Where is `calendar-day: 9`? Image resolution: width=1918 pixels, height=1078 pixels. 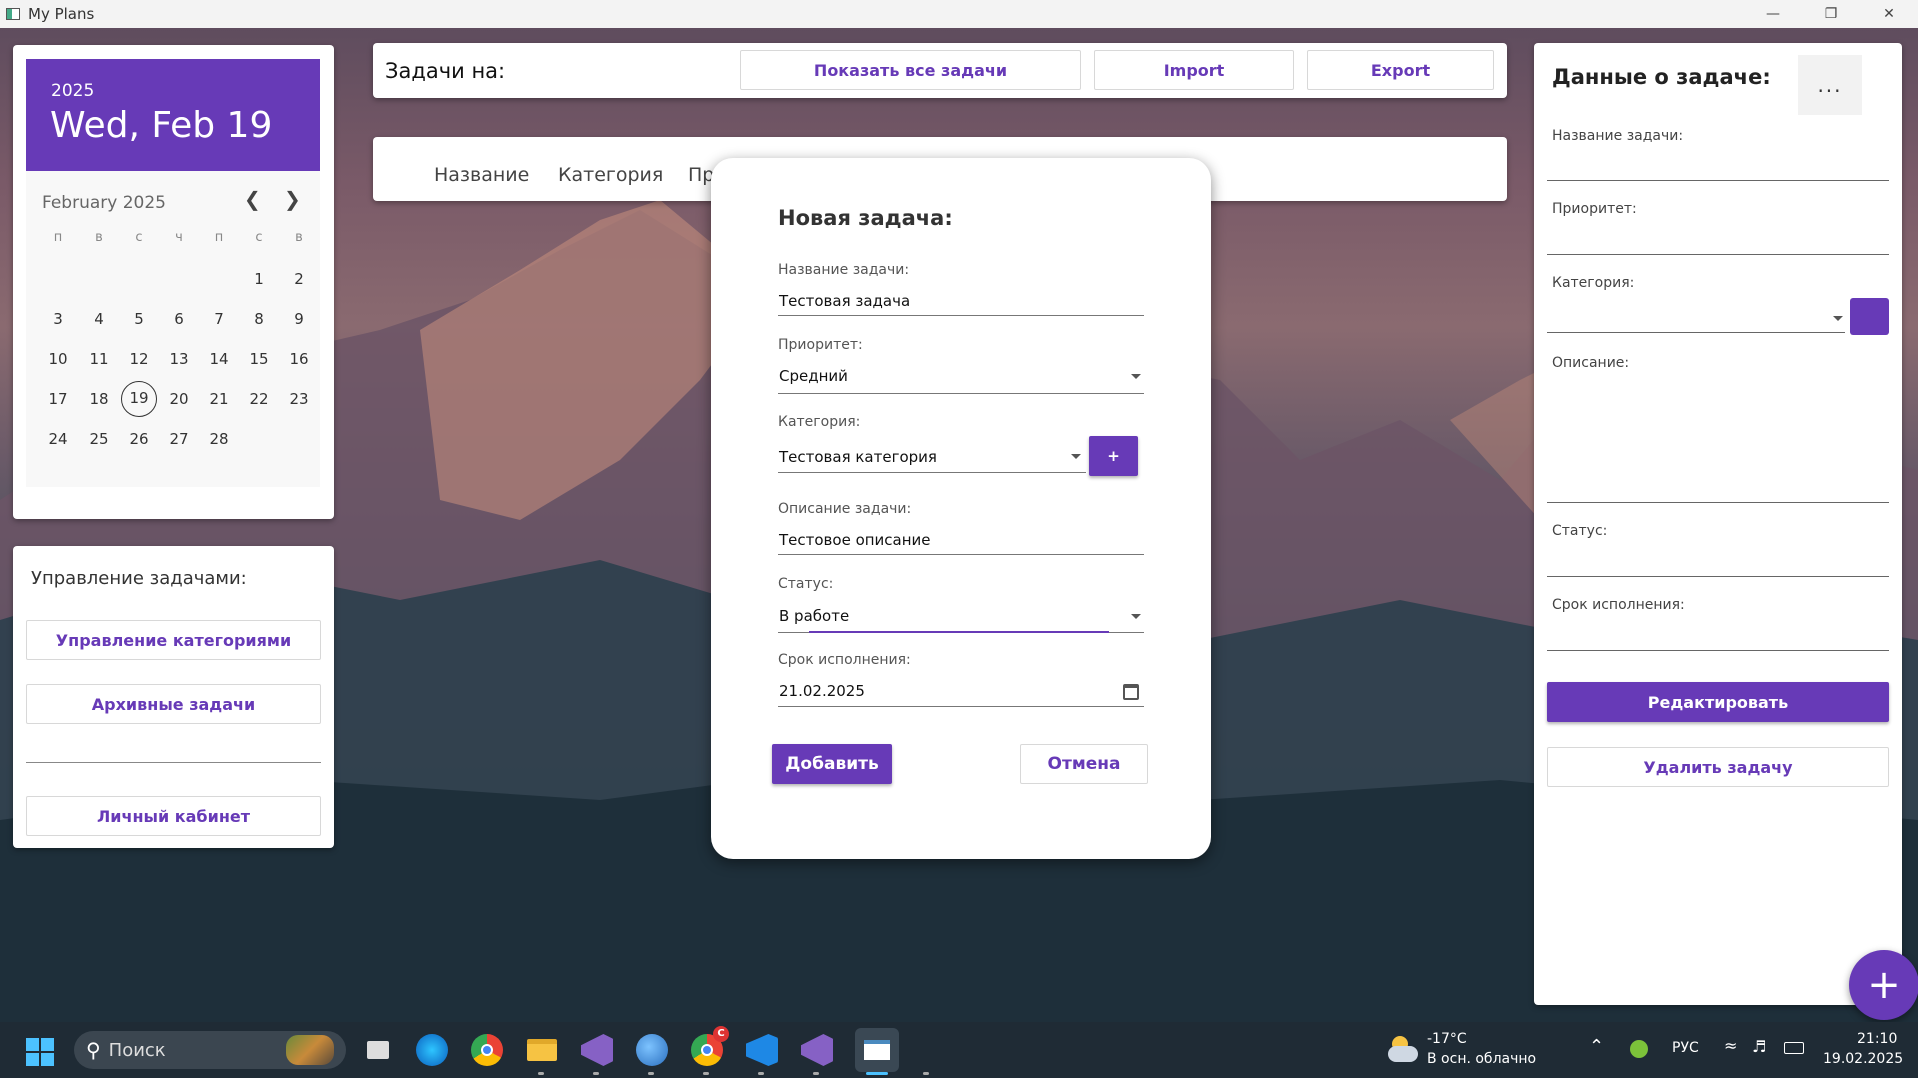
calendar-day: 9 is located at coordinates (299, 319).